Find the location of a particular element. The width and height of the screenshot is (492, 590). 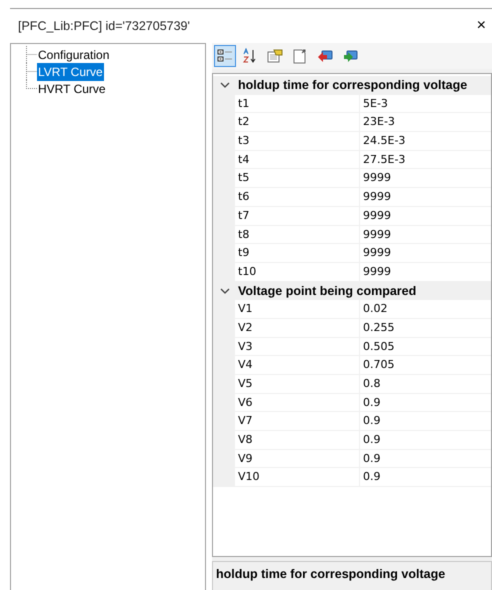

property-name: t8 is located at coordinates (297, 235).